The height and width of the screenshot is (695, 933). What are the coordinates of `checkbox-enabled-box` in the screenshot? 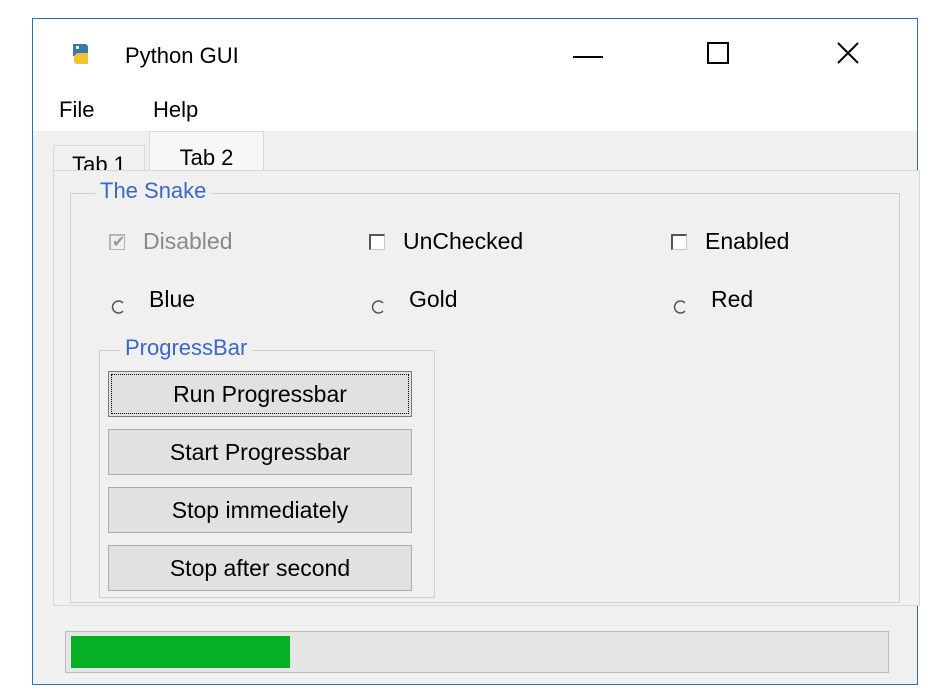 It's located at (679, 241).